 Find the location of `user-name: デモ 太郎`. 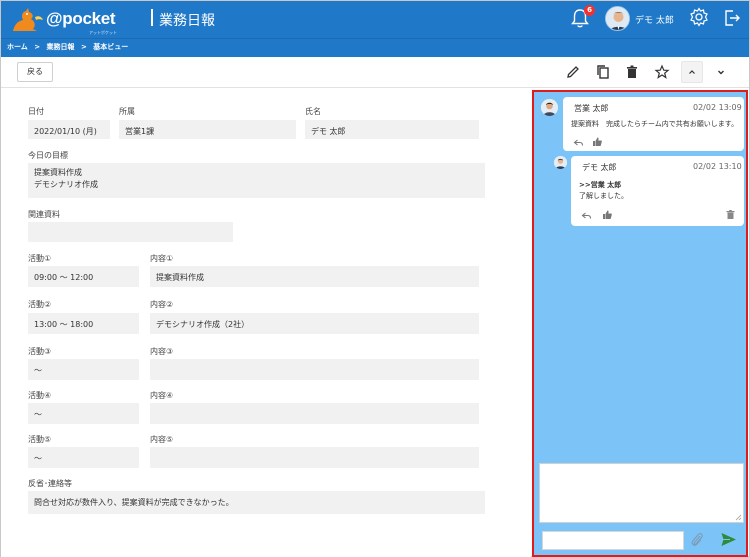

user-name: デモ 太郎 is located at coordinates (654, 19).